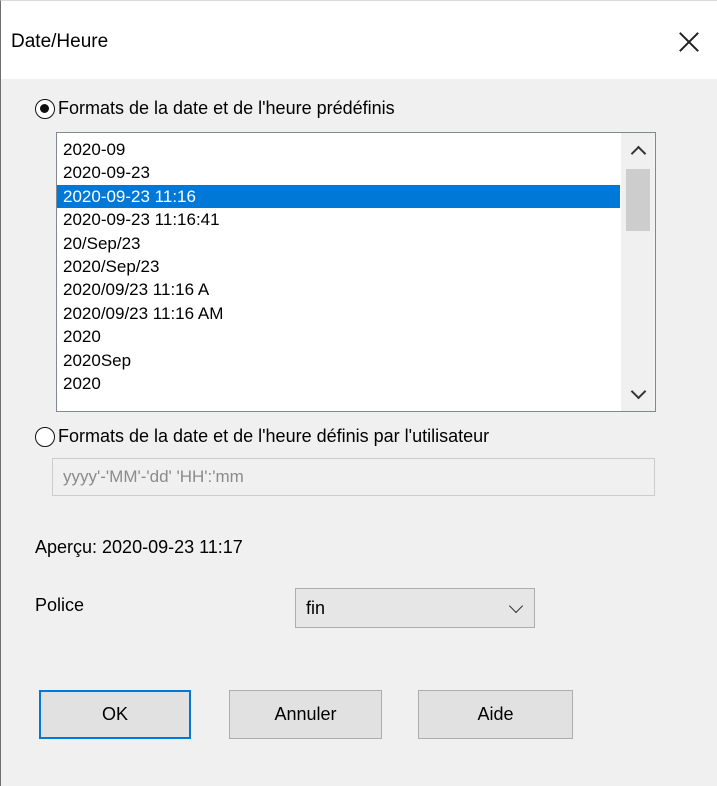  Describe the element at coordinates (115, 714) in the screenshot. I see `ok-button: OK` at that location.